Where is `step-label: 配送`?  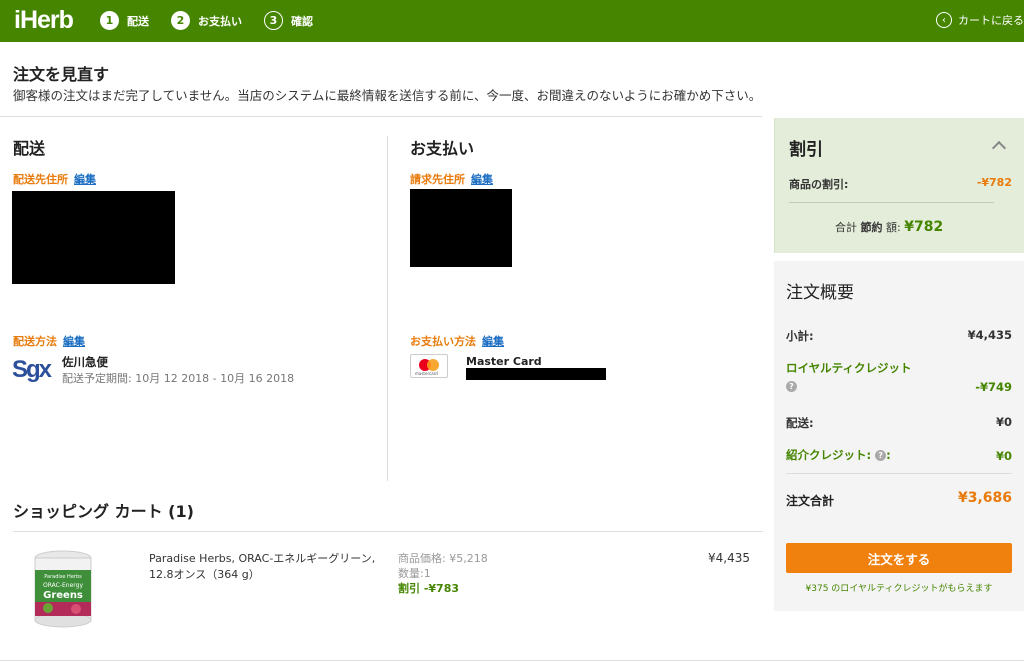 step-label: 配送 is located at coordinates (138, 21).